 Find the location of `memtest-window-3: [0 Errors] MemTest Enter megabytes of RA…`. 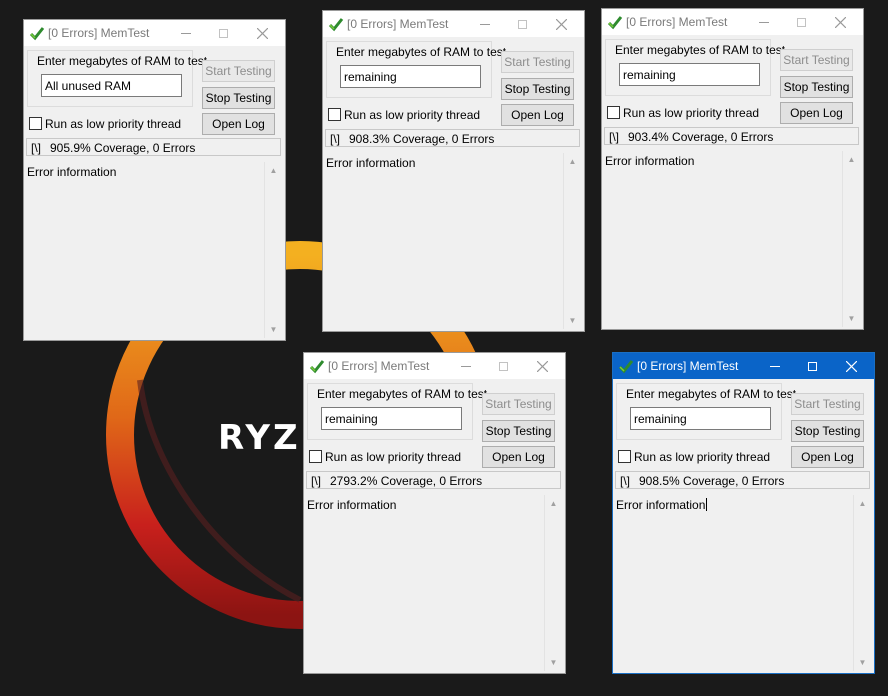

memtest-window-3: [0 Errors] MemTest Enter megabytes of RA… is located at coordinates (732, 169).